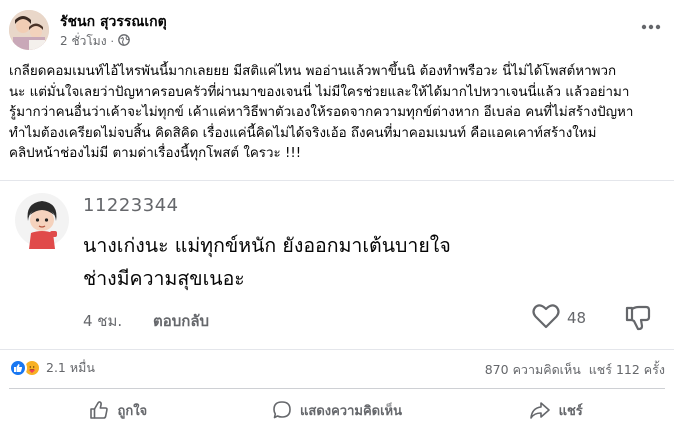 This screenshot has width=674, height=430. What do you see at coordinates (577, 318) in the screenshot?
I see `comment-like-count: 48` at bounding box center [577, 318].